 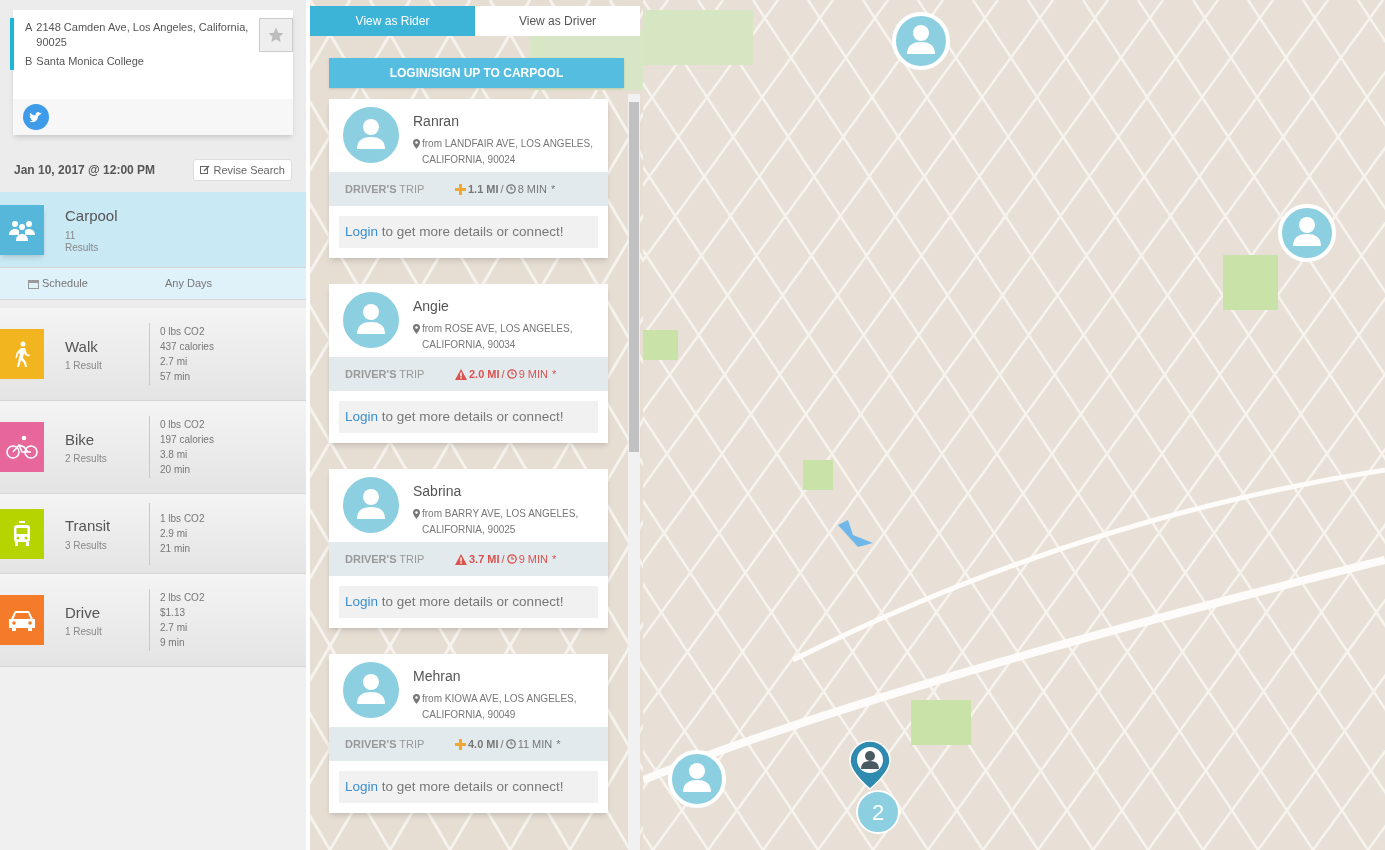 I want to click on mode-stat: $1.13, so click(x=173, y=613).